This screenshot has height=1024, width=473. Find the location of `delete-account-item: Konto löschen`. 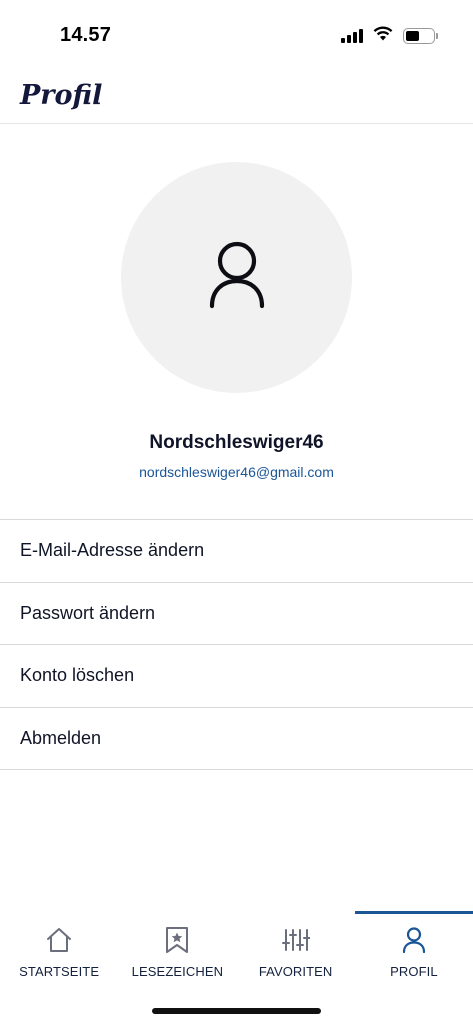

delete-account-item: Konto löschen is located at coordinates (236, 676).